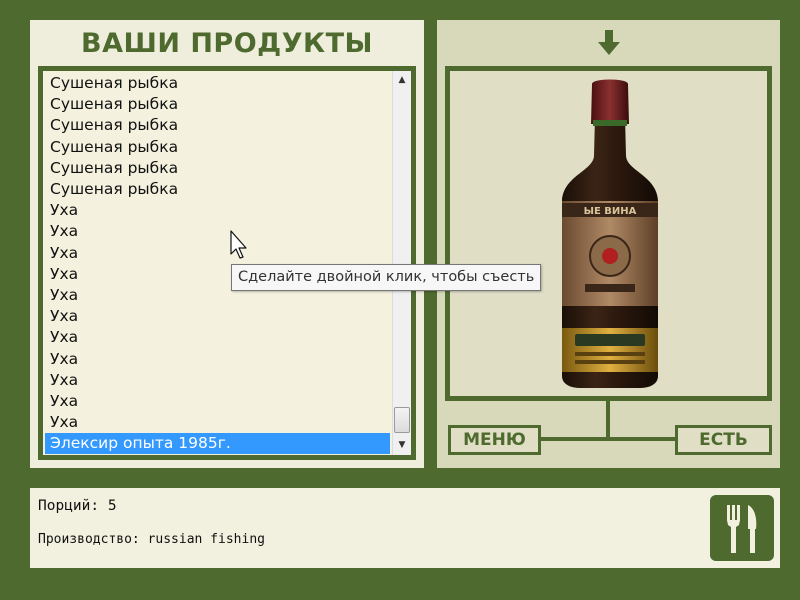 This screenshot has height=600, width=800. What do you see at coordinates (742, 528) in the screenshot?
I see `fork-knife-icon` at bounding box center [742, 528].